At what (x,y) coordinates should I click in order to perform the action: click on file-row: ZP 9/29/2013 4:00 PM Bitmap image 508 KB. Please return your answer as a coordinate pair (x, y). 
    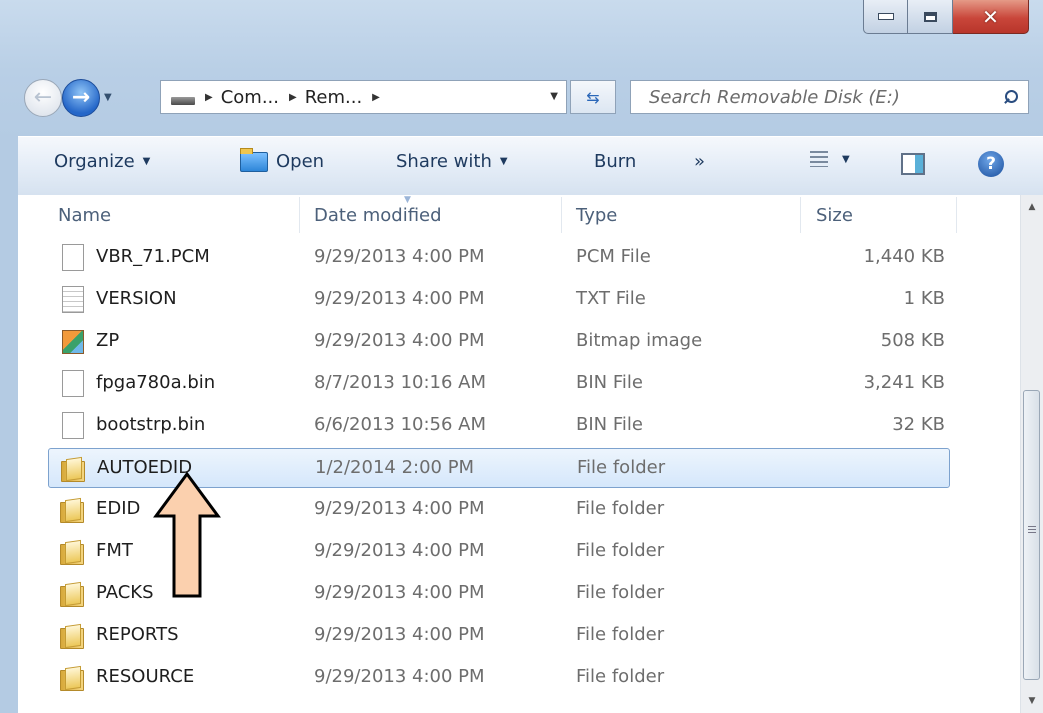
    Looking at the image, I should click on (499, 342).